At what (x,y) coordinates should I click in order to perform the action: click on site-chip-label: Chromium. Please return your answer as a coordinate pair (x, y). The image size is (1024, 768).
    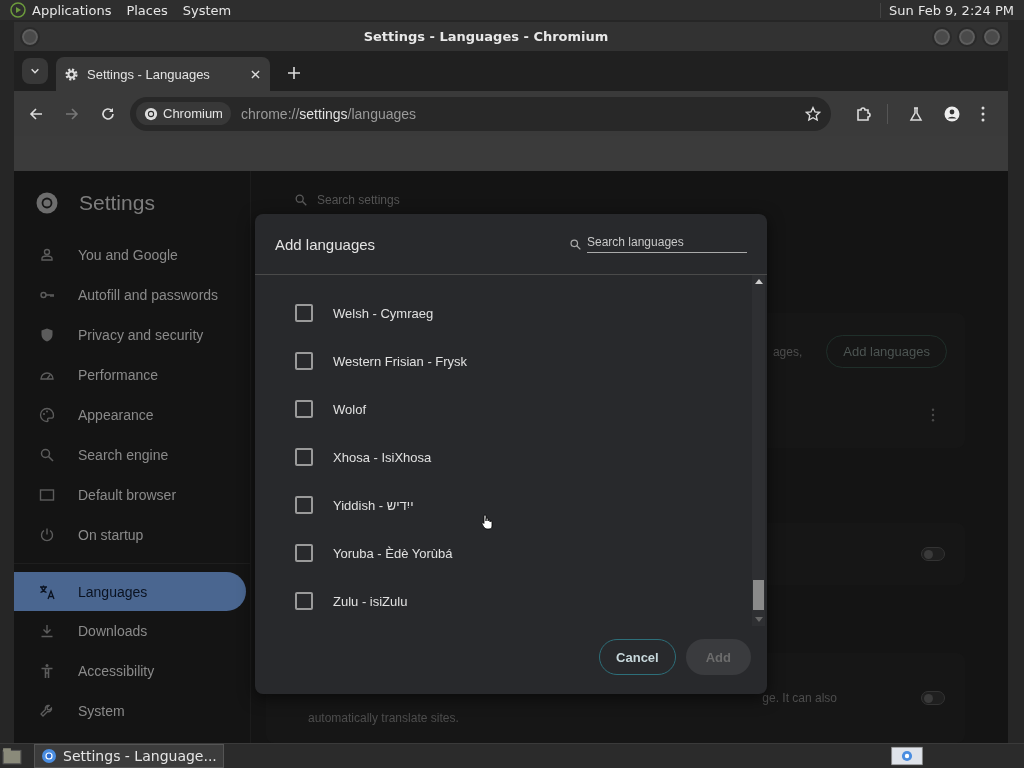
    Looking at the image, I should click on (193, 113).